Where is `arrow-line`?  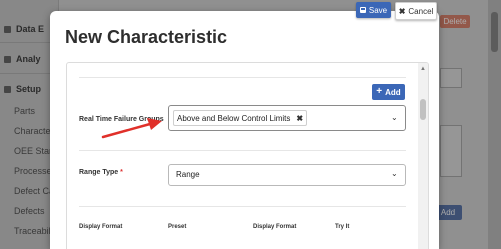
arrow-line is located at coordinates (126, 130).